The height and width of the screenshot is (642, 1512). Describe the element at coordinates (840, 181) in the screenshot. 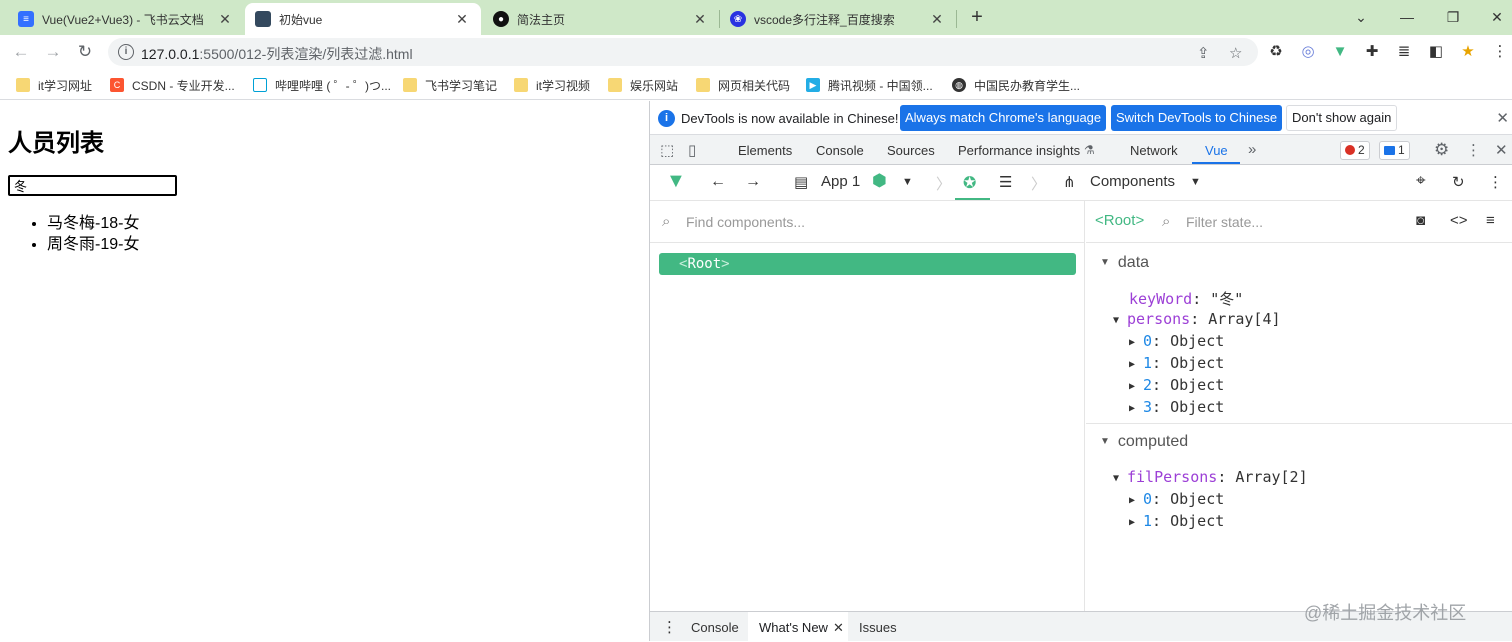

I see `app-selector: App 1` at that location.